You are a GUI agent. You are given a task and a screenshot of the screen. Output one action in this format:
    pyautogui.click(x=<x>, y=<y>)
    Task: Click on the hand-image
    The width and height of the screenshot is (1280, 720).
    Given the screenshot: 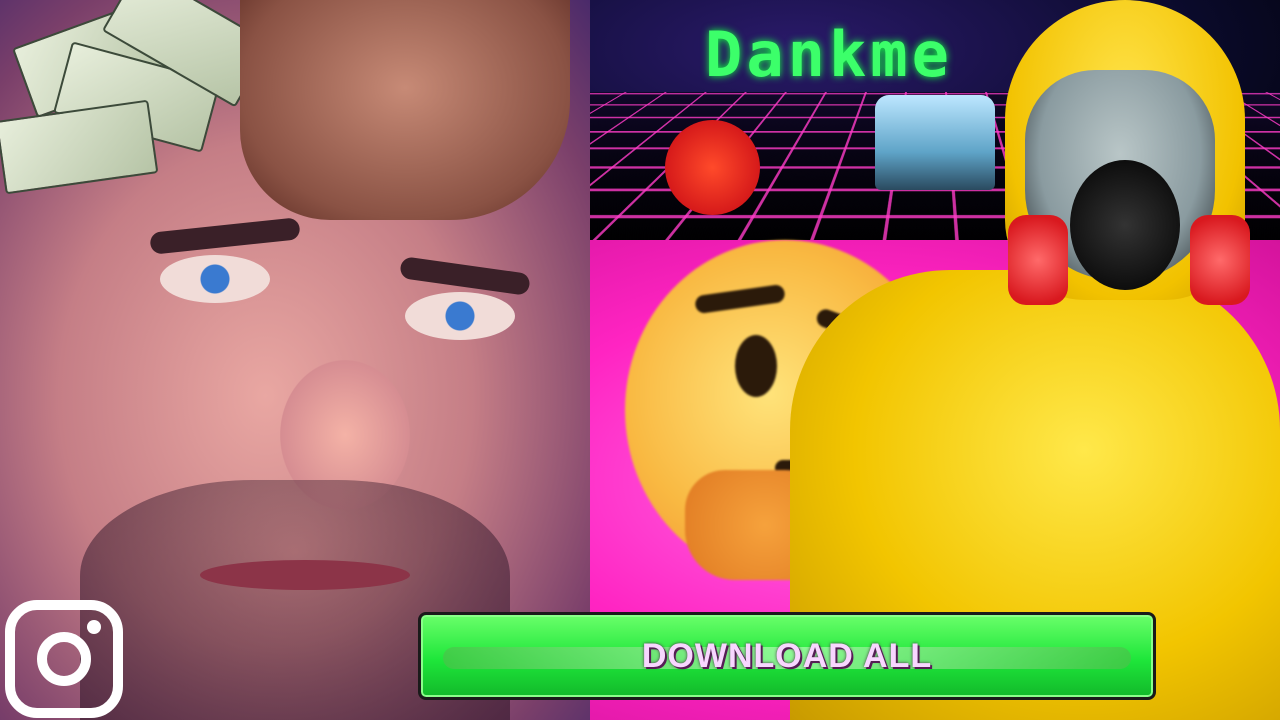 What is the action you would take?
    pyautogui.click(x=405, y=110)
    